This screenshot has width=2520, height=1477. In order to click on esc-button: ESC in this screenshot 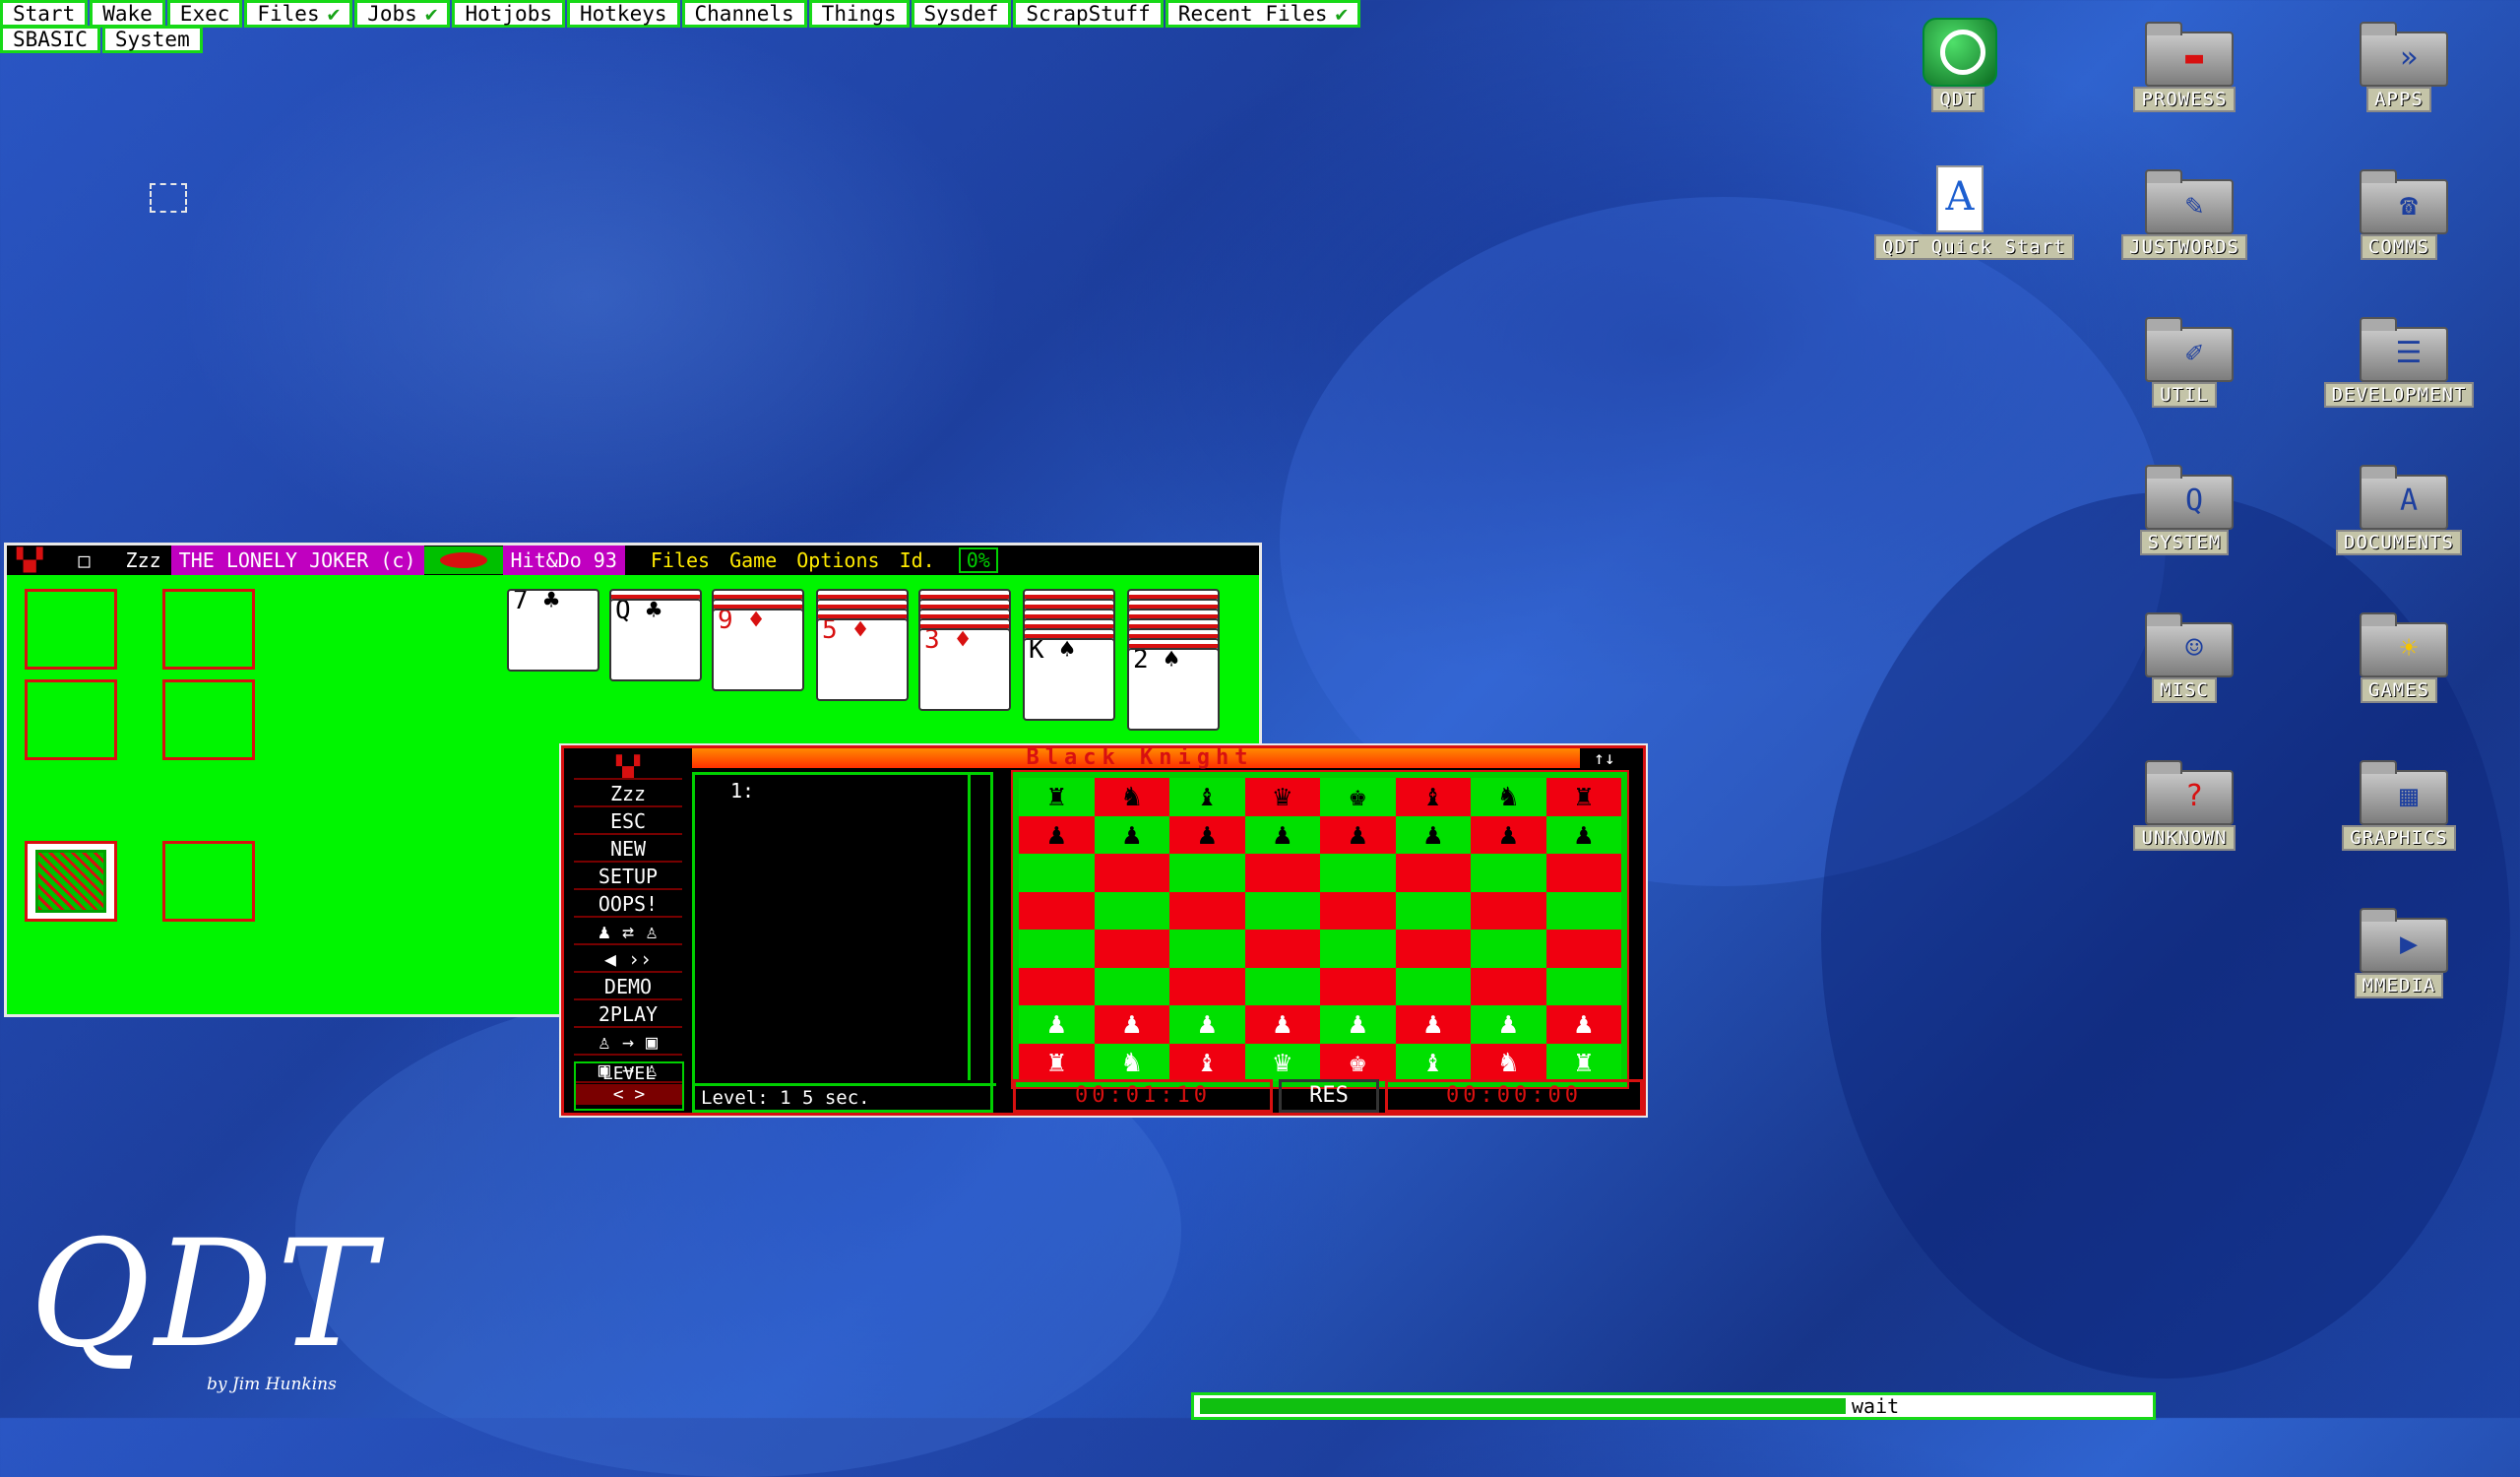, I will do `click(628, 822)`.